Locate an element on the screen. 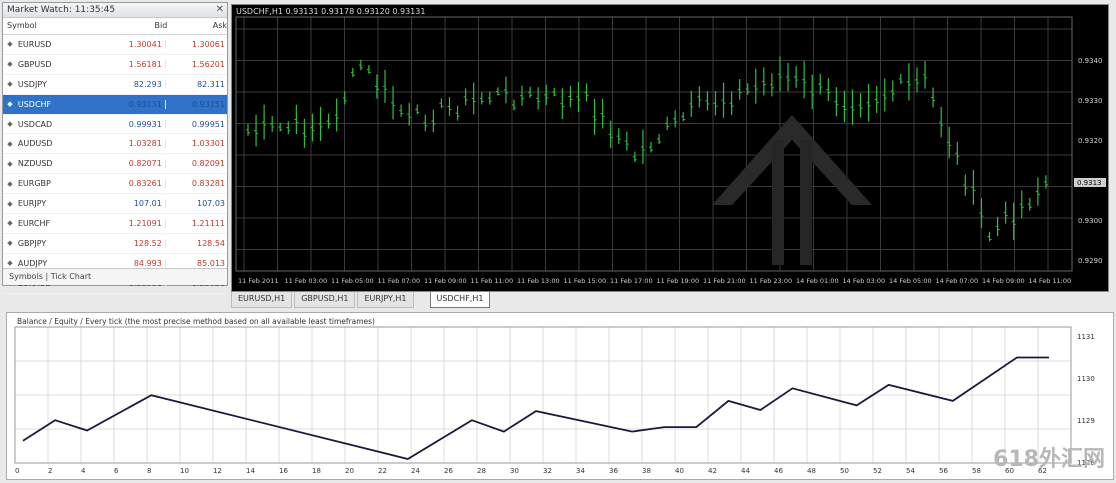 The width and height of the screenshot is (1116, 483). bid-cell: 82.293 is located at coordinates (129, 84).